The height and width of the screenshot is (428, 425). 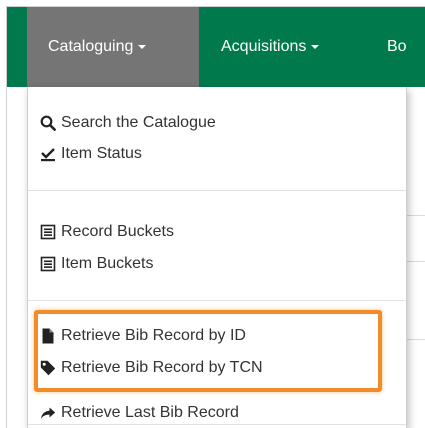 I want to click on menu-item-item-status: Item Status, so click(x=217, y=154).